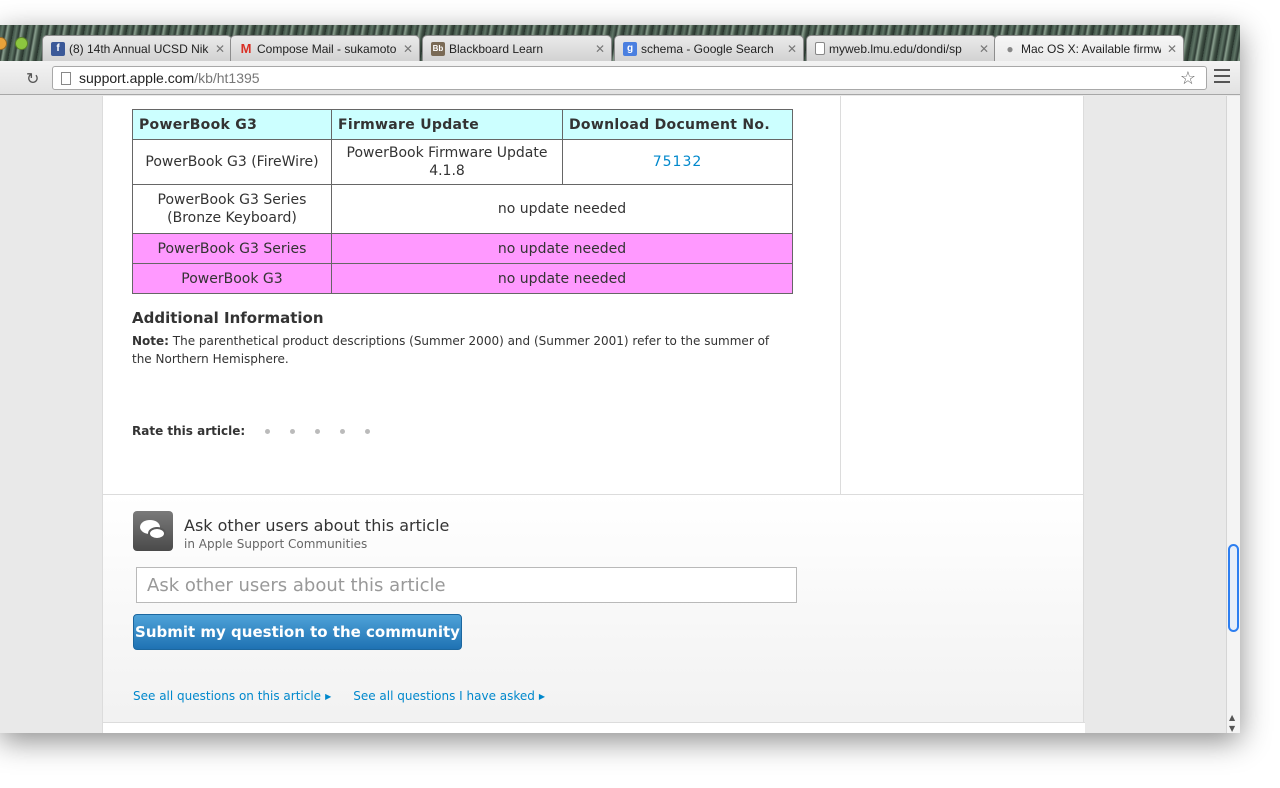 The image size is (1280, 788). I want to click on tab-apple-support: ● Mac OS X: Available firmw ✕, so click(1089, 48).